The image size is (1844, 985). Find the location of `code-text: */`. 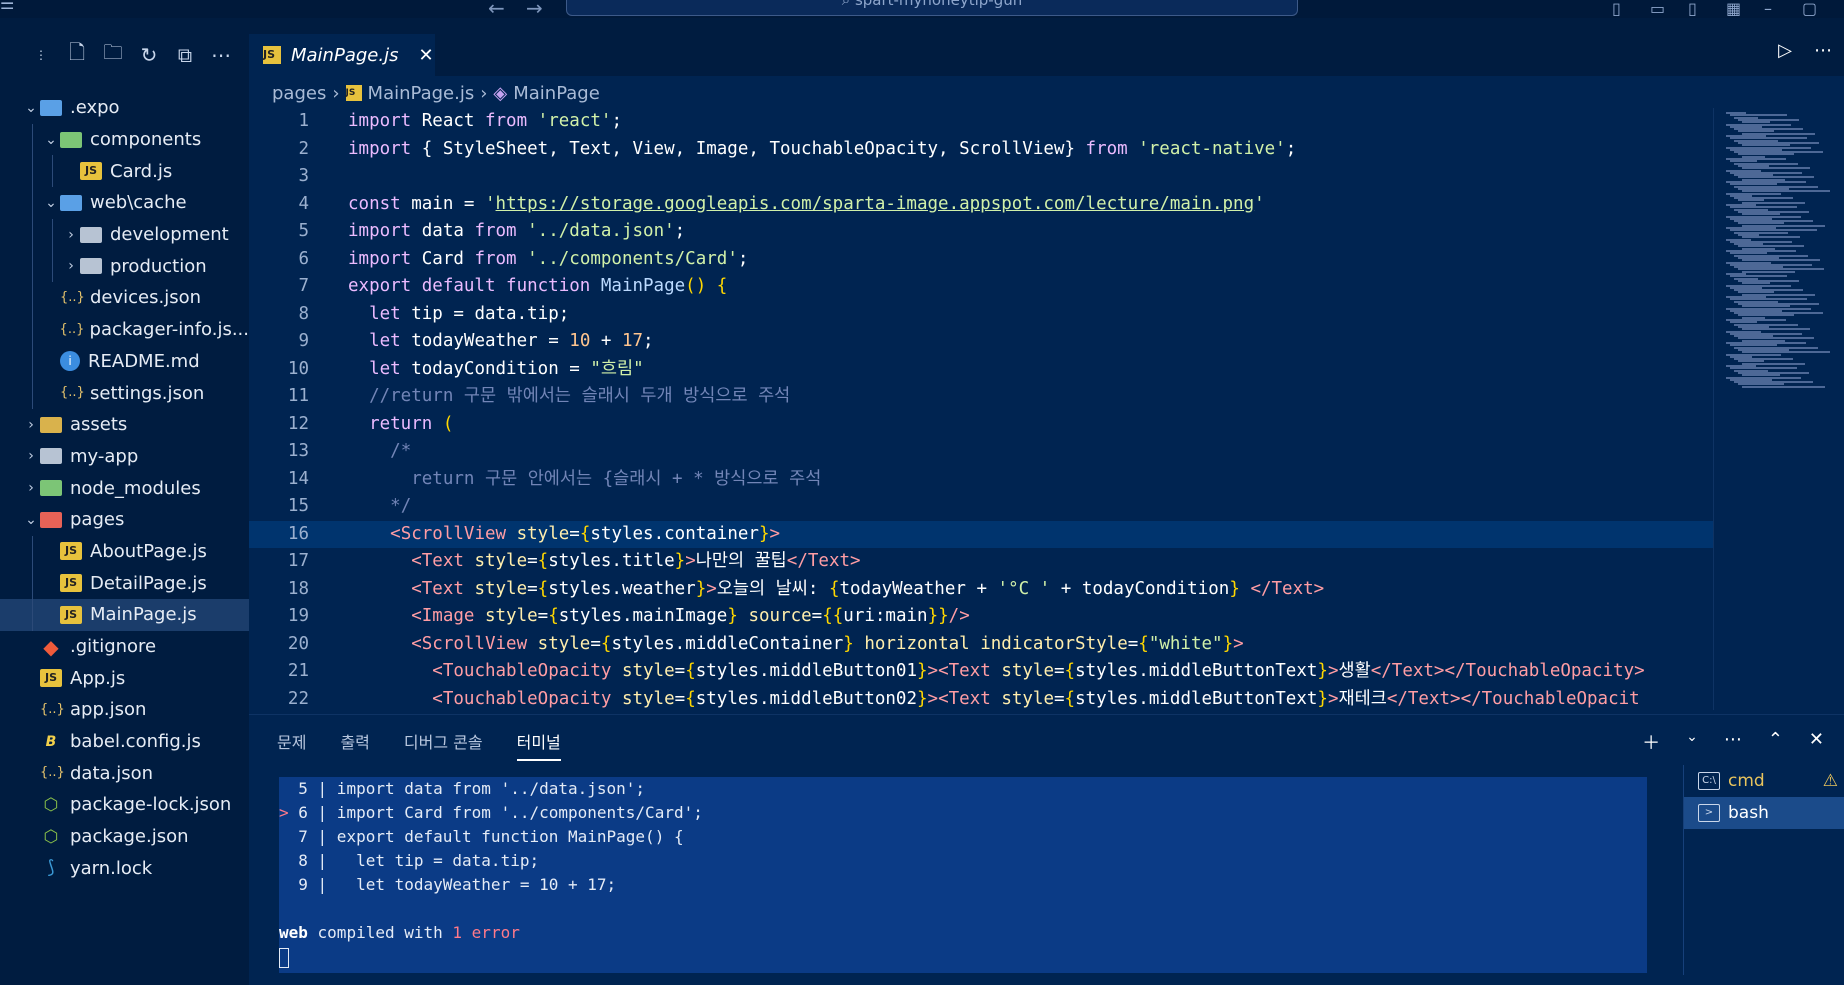

code-text: */ is located at coordinates (379, 507).